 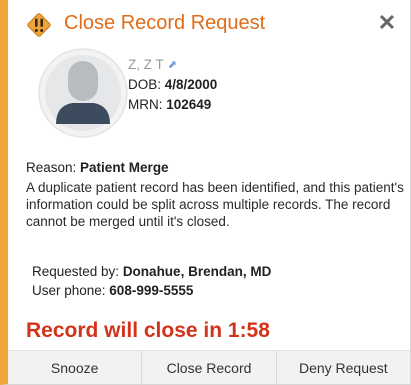 I want to click on dob-label: DOB:, so click(x=146, y=84).